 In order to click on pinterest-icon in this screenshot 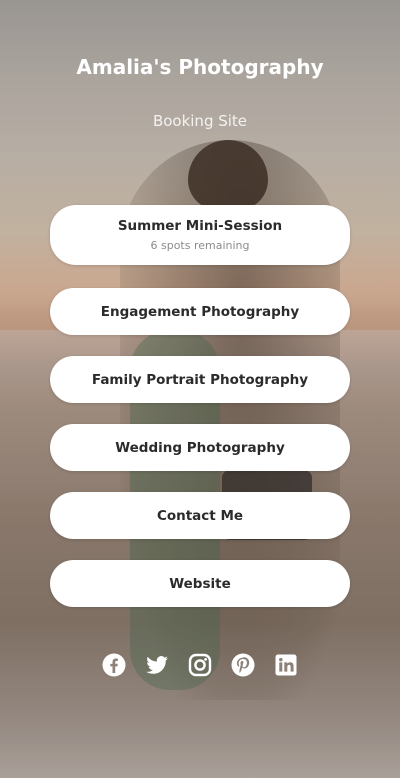, I will do `click(243, 665)`.